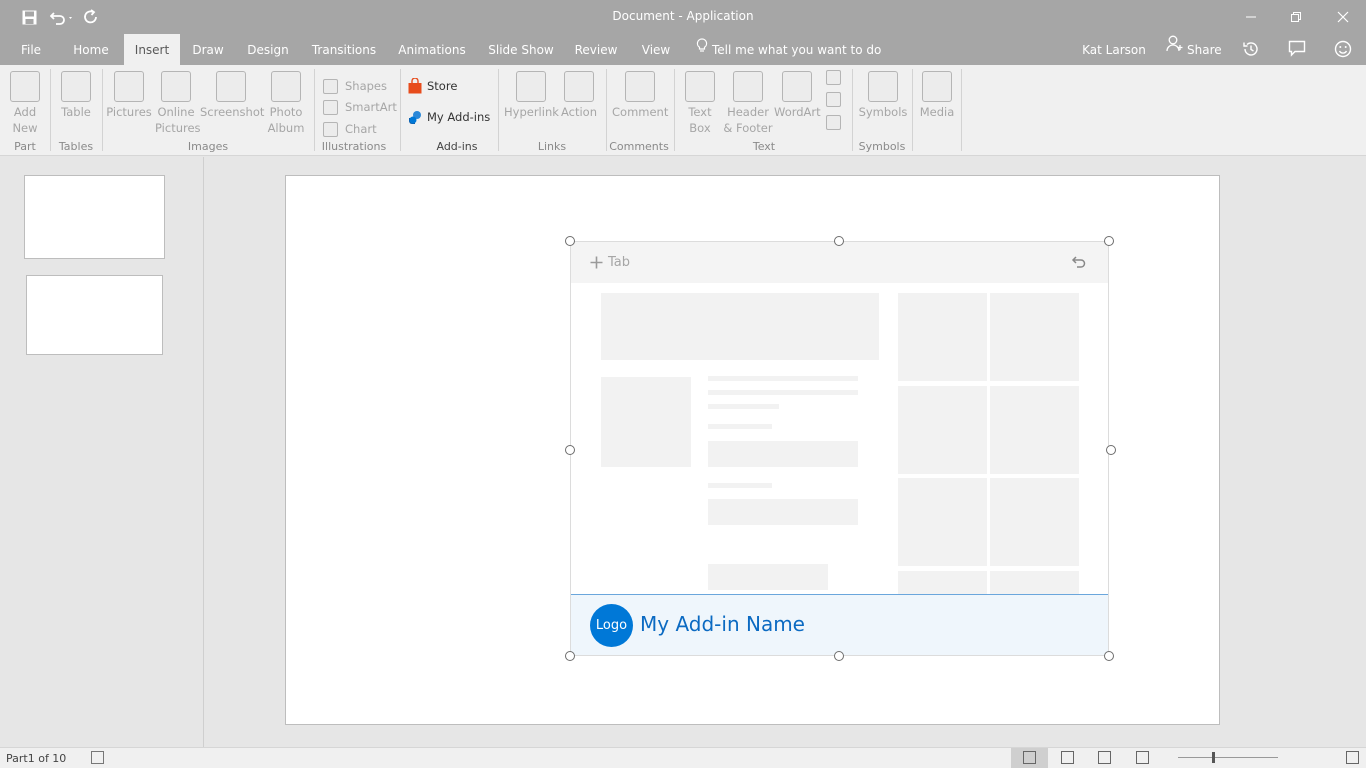 This screenshot has height=768, width=1366. What do you see at coordinates (1104, 757) in the screenshot?
I see `view-reading-button` at bounding box center [1104, 757].